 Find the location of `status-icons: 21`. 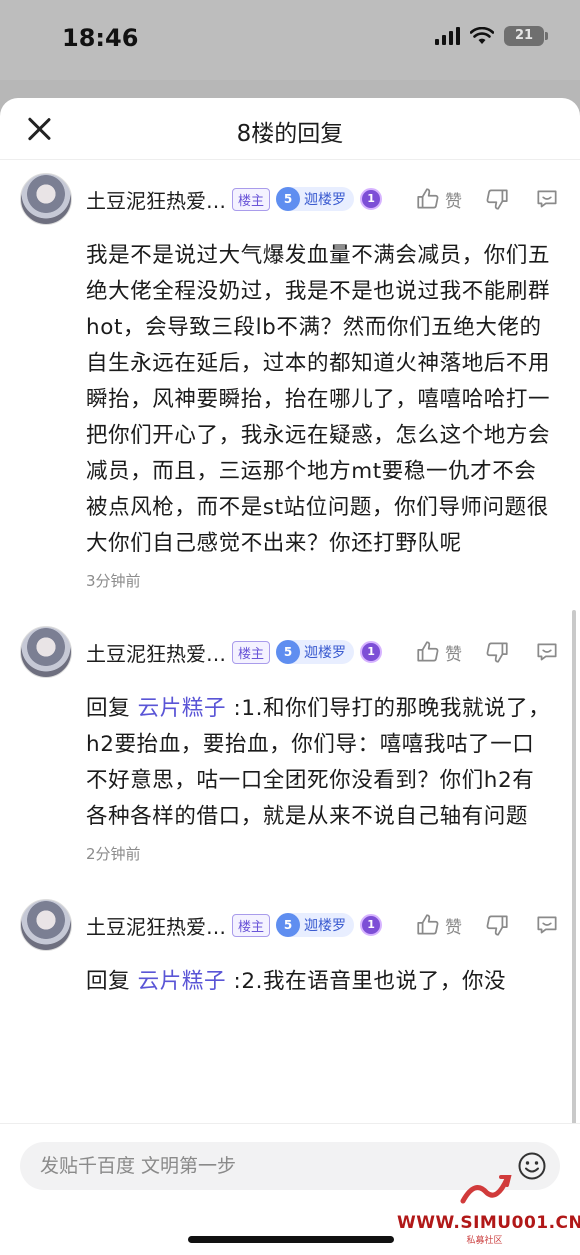

status-icons: 21 is located at coordinates (491, 36).